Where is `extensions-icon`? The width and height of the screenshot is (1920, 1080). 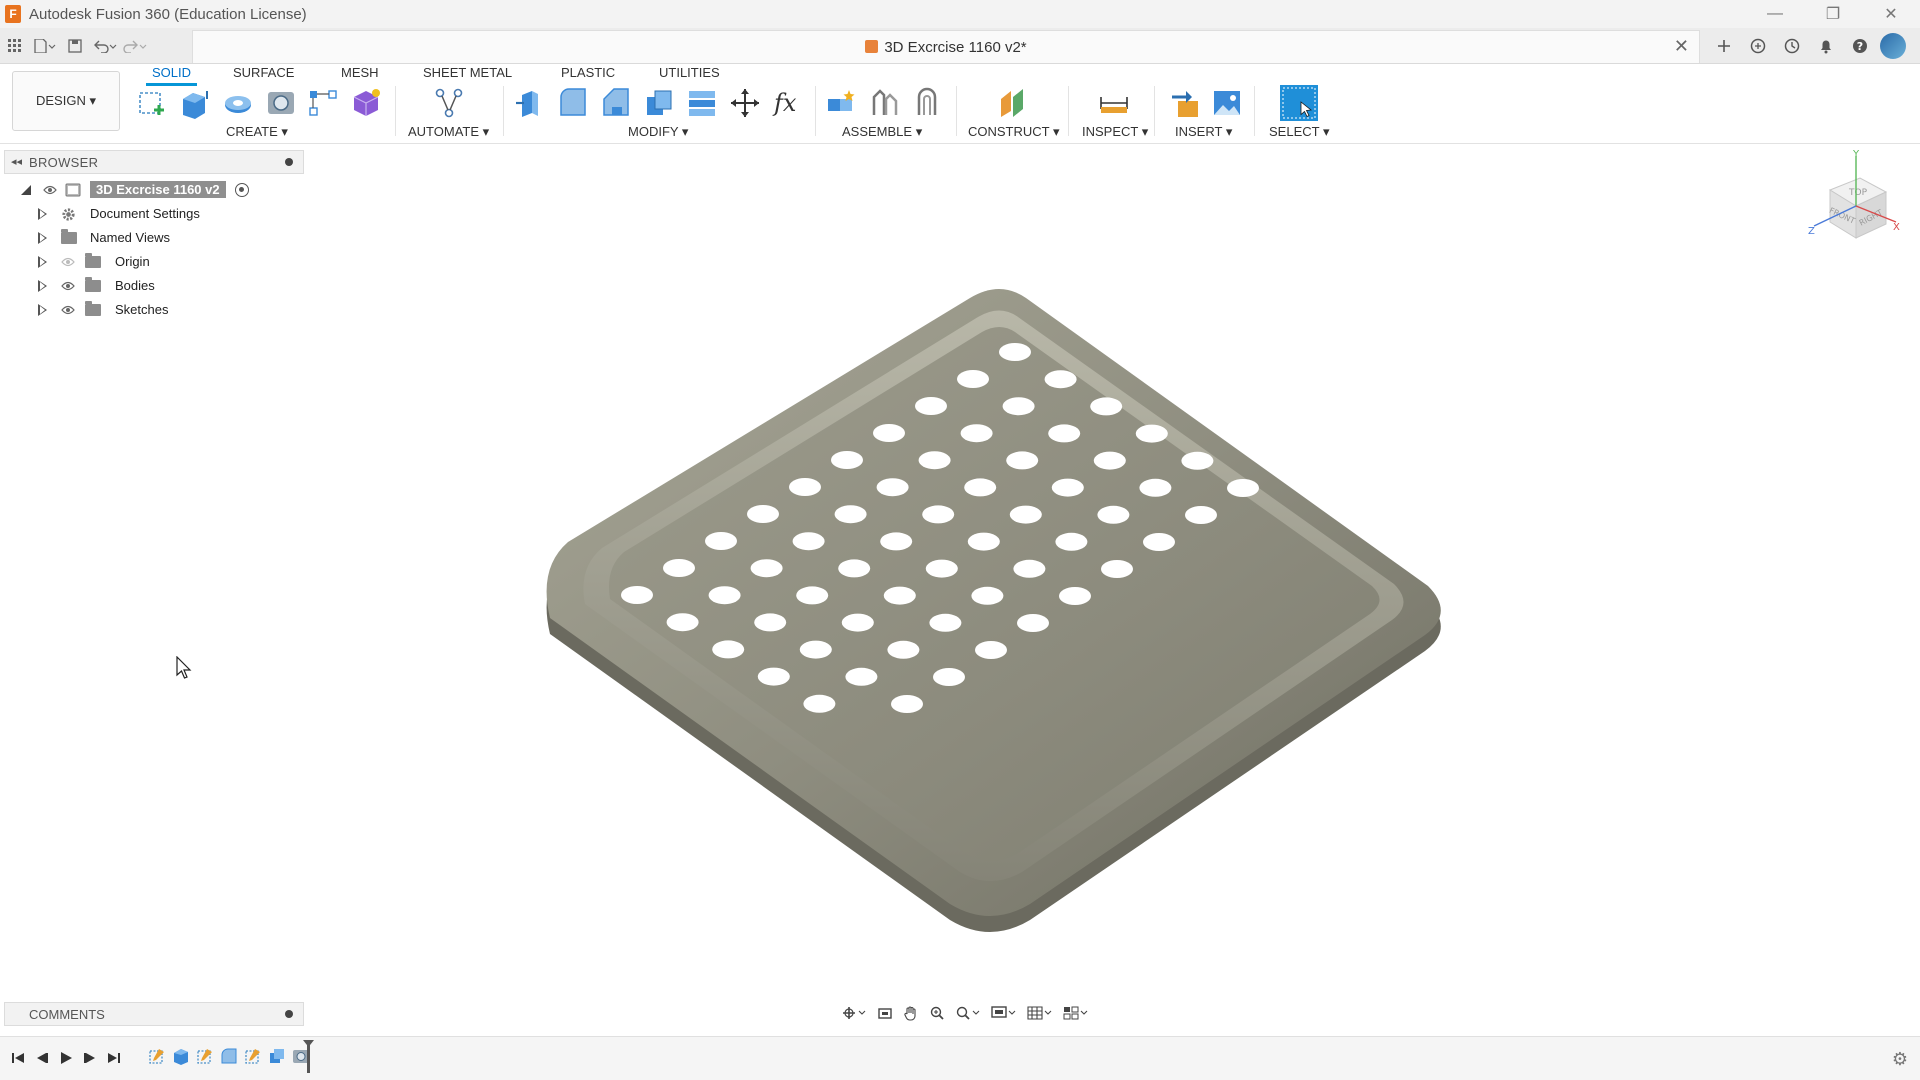
extensions-icon is located at coordinates (1758, 46).